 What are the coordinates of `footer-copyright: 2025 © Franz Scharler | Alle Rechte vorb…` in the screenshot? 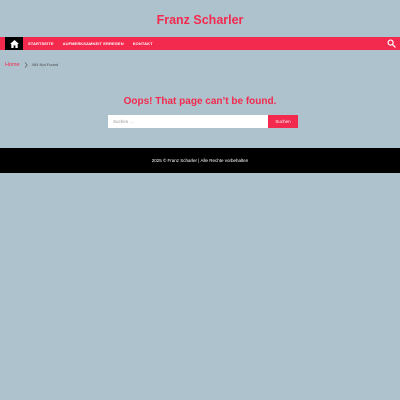 It's located at (200, 160).